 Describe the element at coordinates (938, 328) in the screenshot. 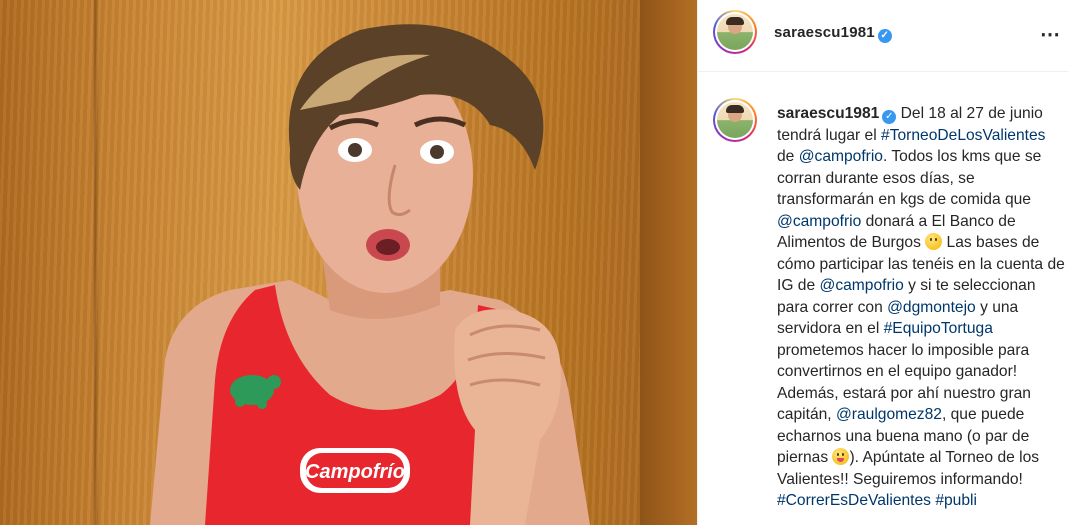

I see `hashtag-link: #EquipoTortuga` at that location.